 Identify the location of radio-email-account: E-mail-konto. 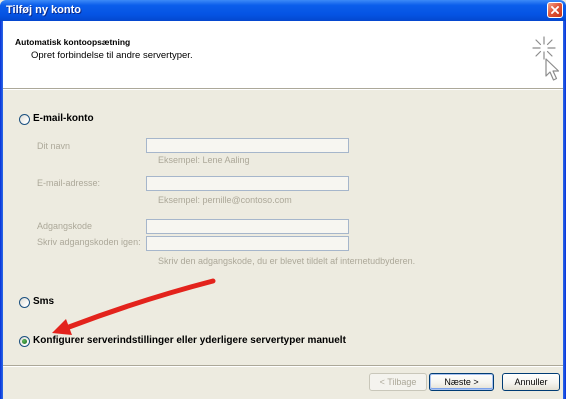
(56, 119).